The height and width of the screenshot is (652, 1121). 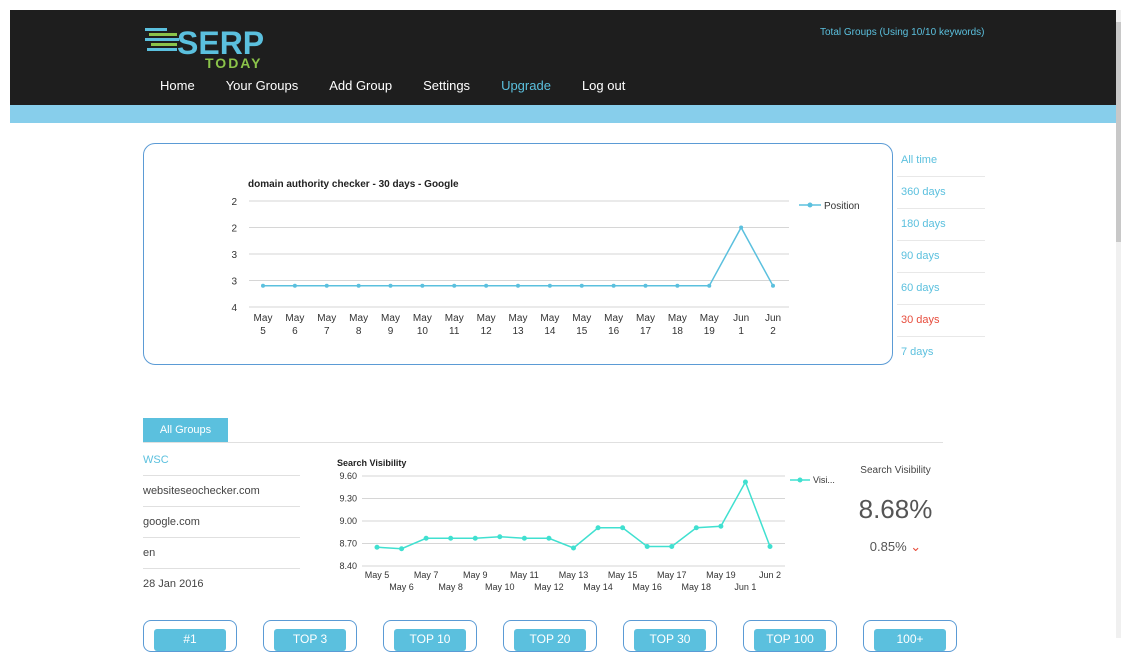 I want to click on nav-logout: Log out, so click(x=603, y=85).